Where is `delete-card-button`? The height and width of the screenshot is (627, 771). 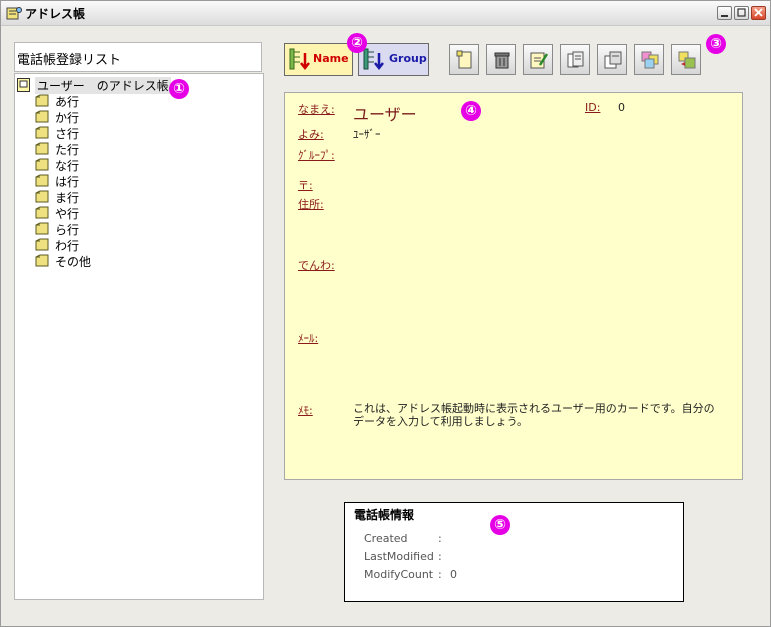 delete-card-button is located at coordinates (501, 59).